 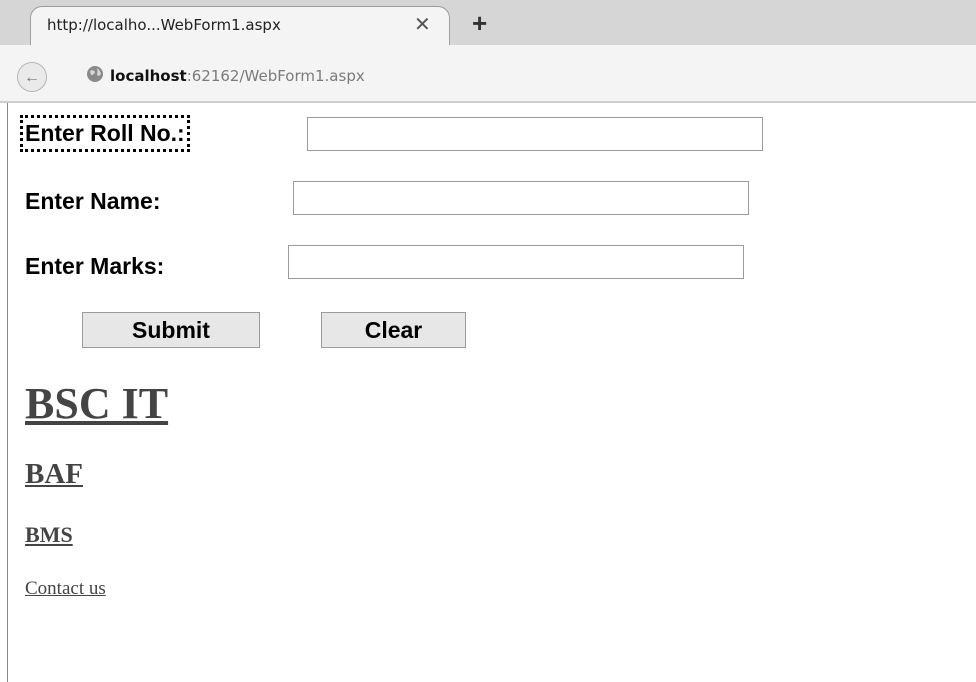 What do you see at coordinates (49, 535) in the screenshot?
I see `bms-link: BMS` at bounding box center [49, 535].